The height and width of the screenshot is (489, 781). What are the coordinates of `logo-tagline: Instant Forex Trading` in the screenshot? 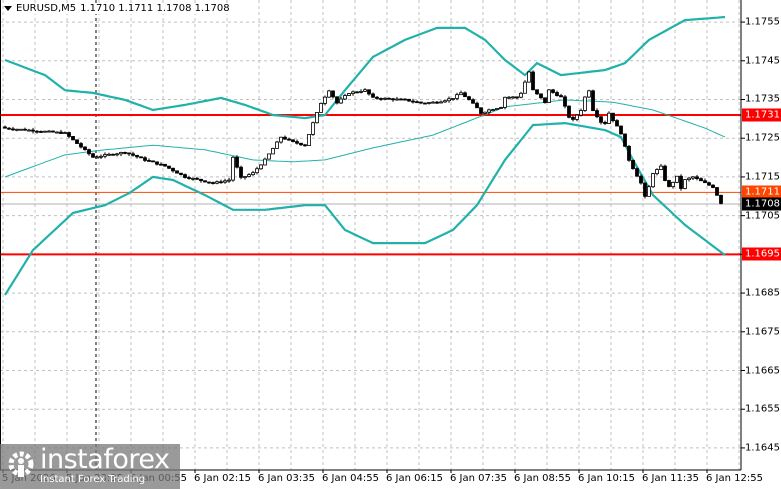 It's located at (93, 479).